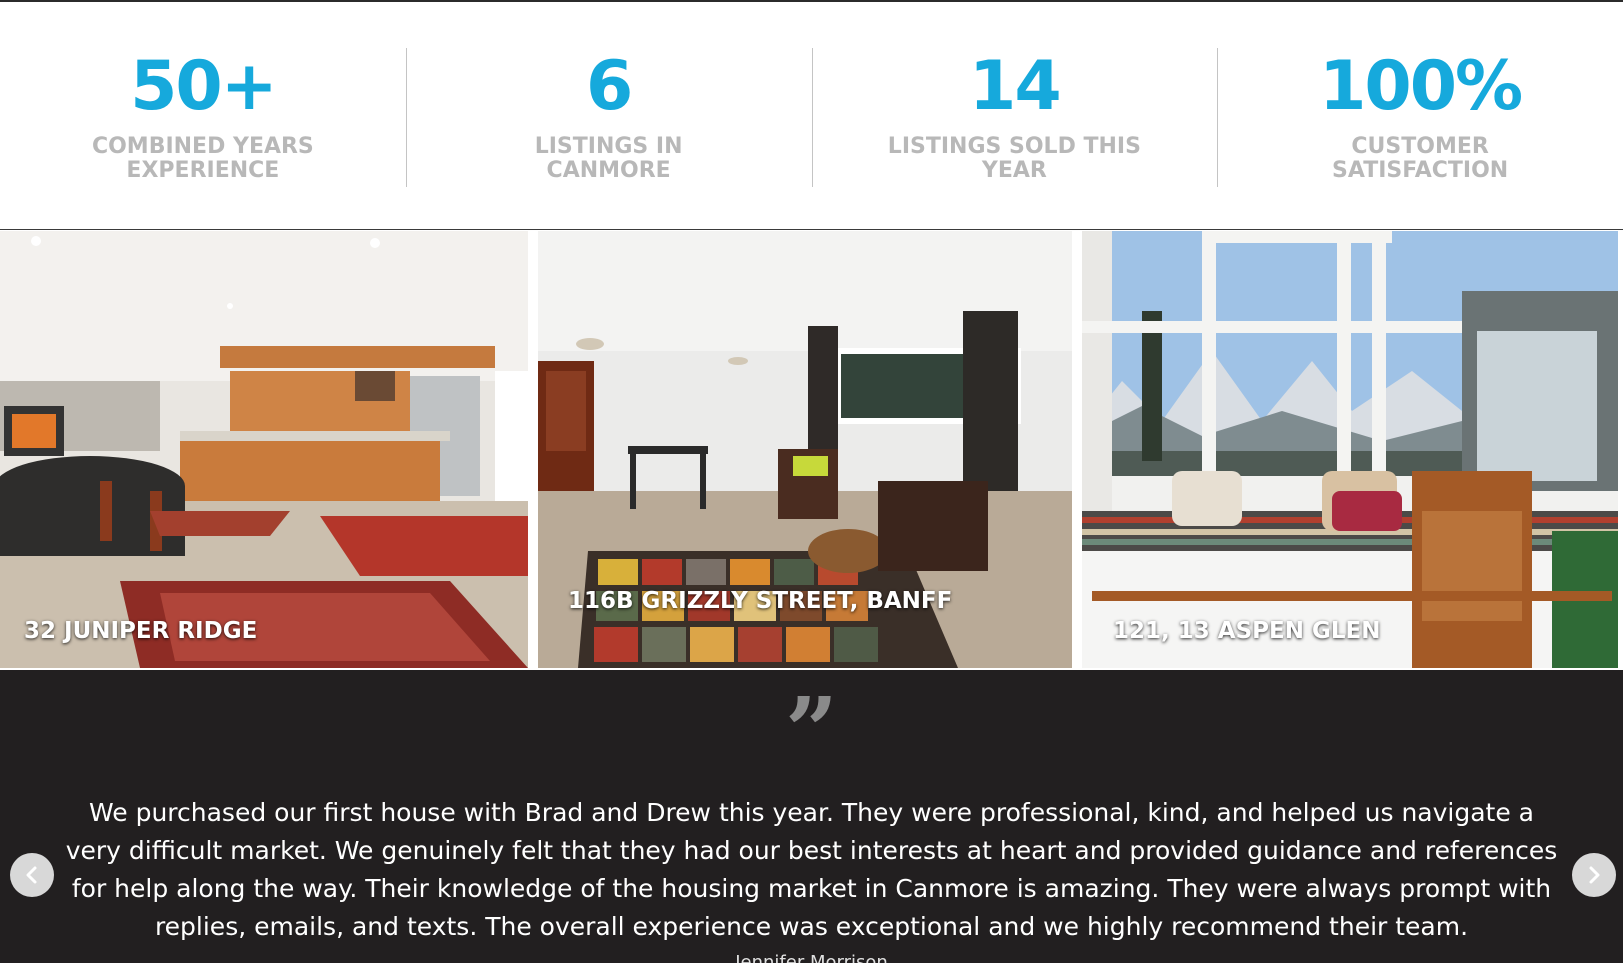 Image resolution: width=1623 pixels, height=963 pixels. Describe the element at coordinates (805, 449) in the screenshot. I see `listing-card-grizzly-street: 116B GRIZZLY STREET, BANFF` at that location.